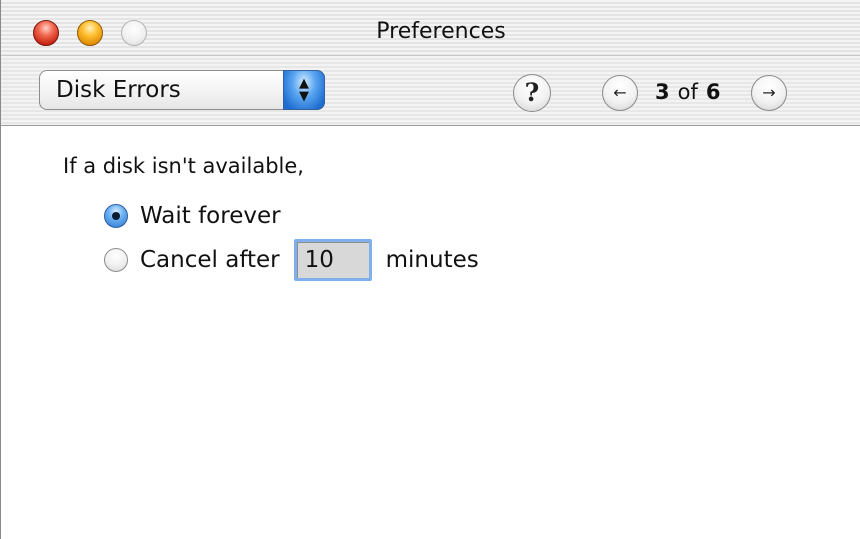 This screenshot has width=860, height=539. I want to click on left-arrow-icon: ←, so click(620, 92).